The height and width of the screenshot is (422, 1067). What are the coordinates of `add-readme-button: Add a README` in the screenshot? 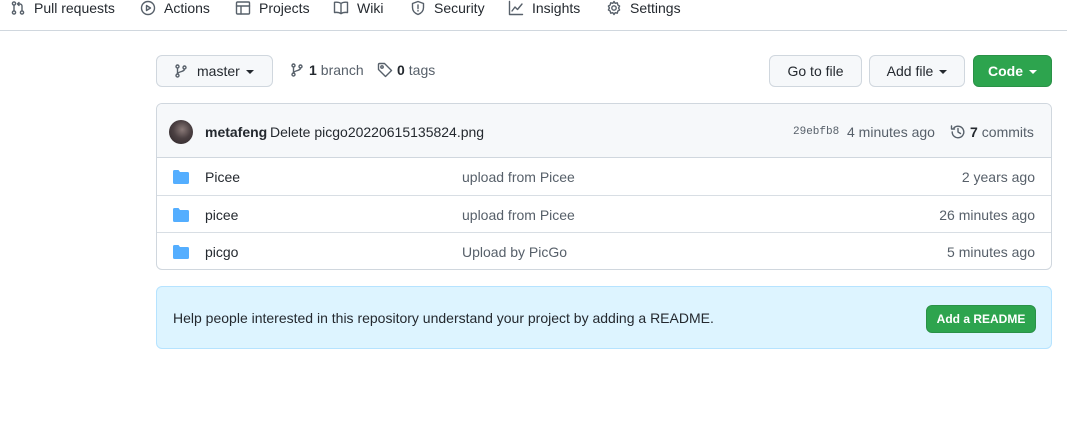 It's located at (981, 319).